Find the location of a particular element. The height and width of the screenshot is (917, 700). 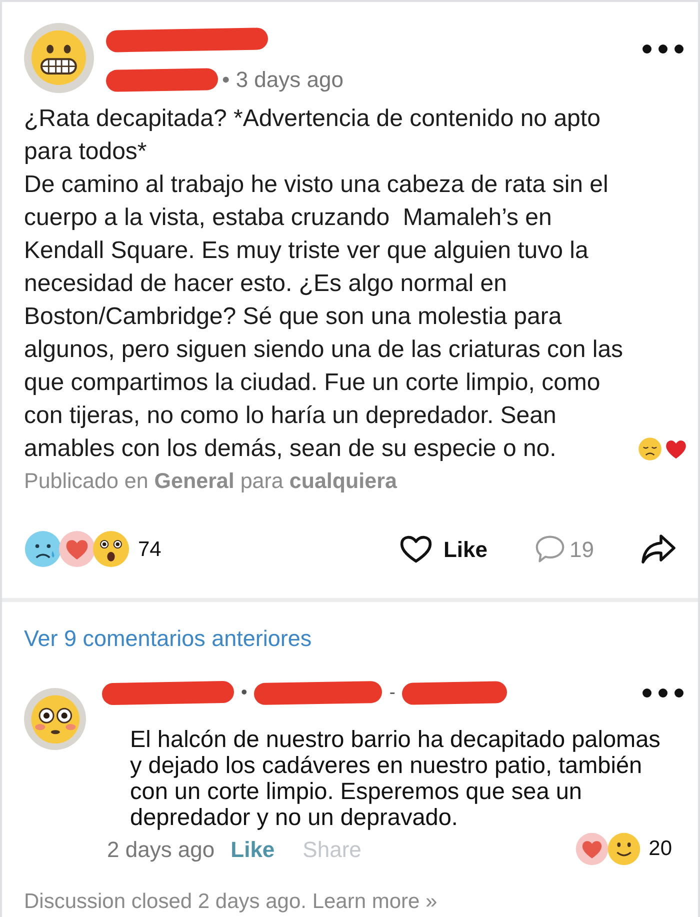

smiling-face-icon is located at coordinates (623, 849).